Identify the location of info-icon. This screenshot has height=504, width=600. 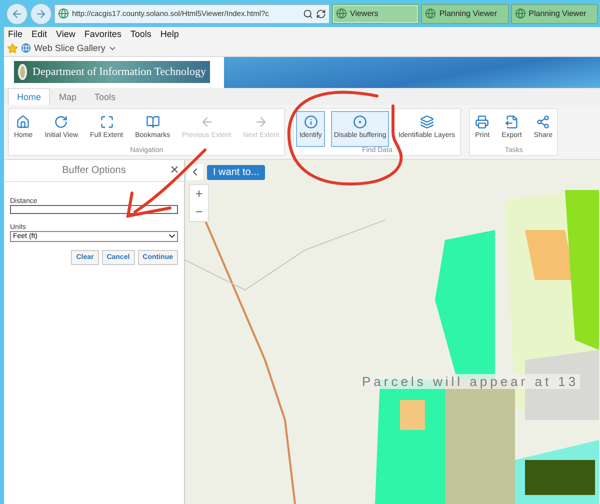
(311, 122).